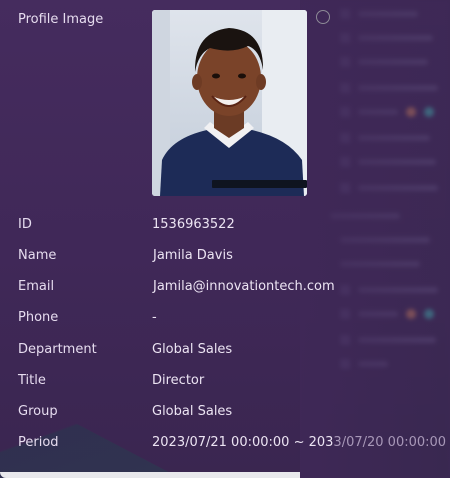 Image resolution: width=450 pixels, height=478 pixels. I want to click on select-radio, so click(323, 17).